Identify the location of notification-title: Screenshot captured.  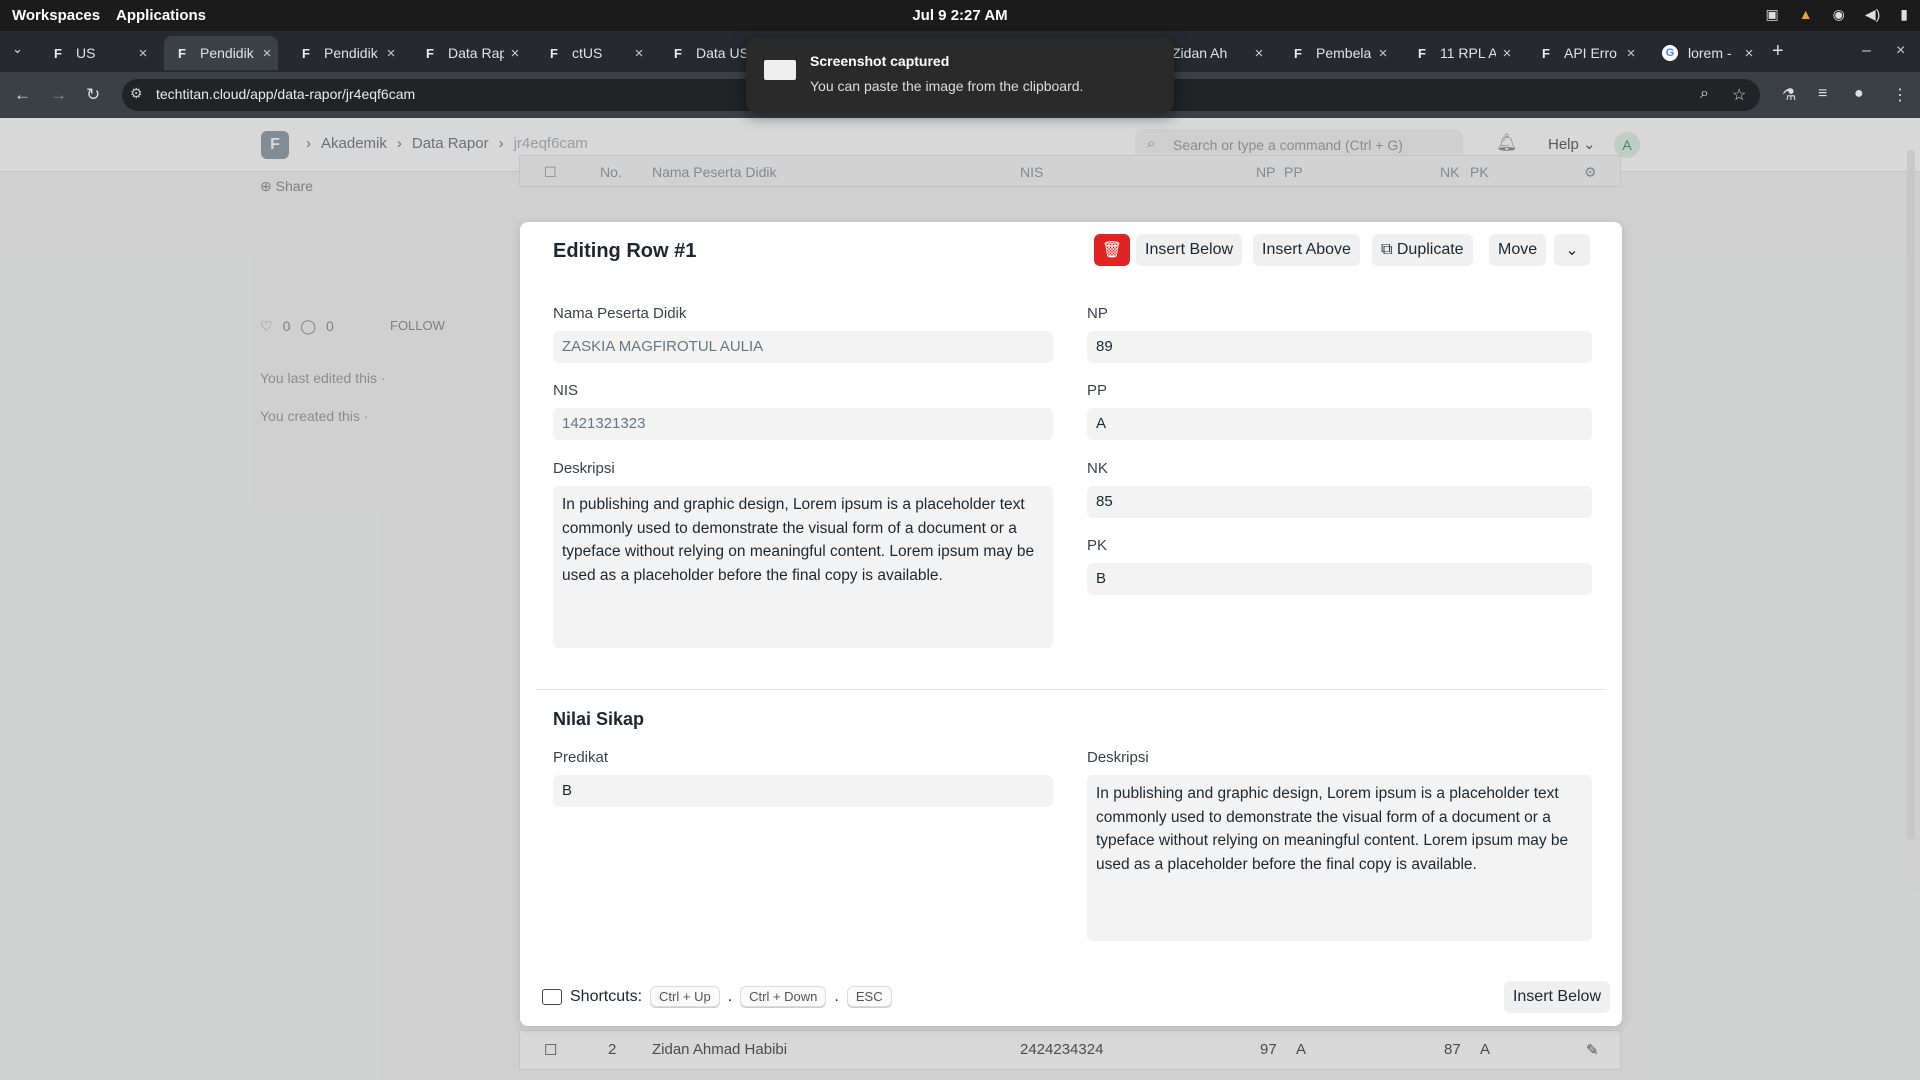
(880, 61).